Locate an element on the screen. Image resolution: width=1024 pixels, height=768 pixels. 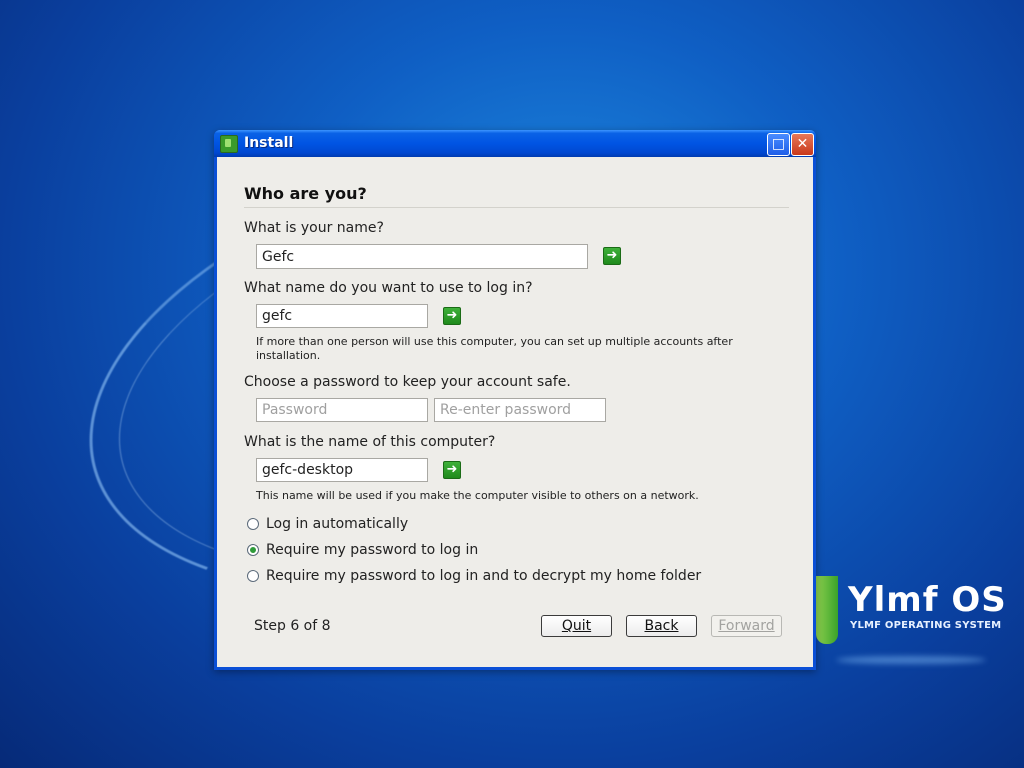
page-title: Who are you? is located at coordinates (305, 193).